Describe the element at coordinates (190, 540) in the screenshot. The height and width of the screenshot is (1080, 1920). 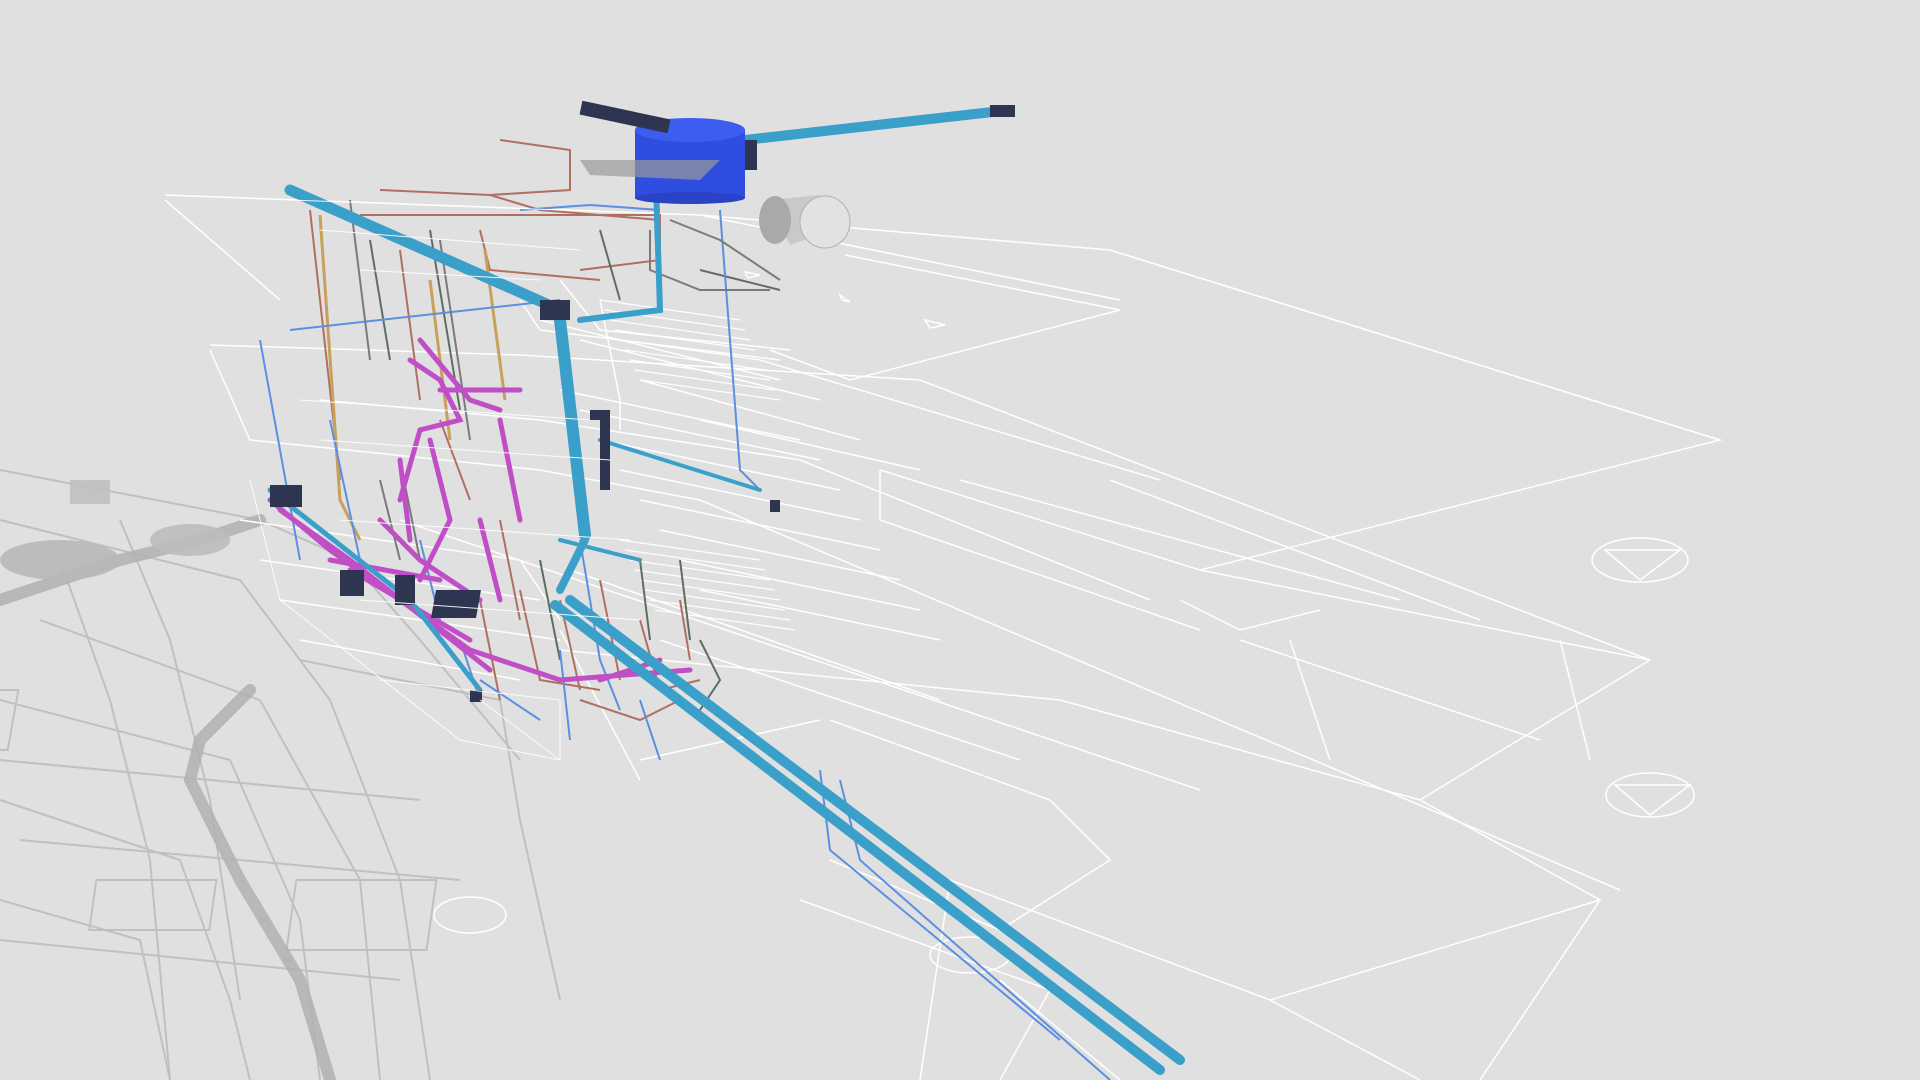
I see `heater-shadow` at that location.